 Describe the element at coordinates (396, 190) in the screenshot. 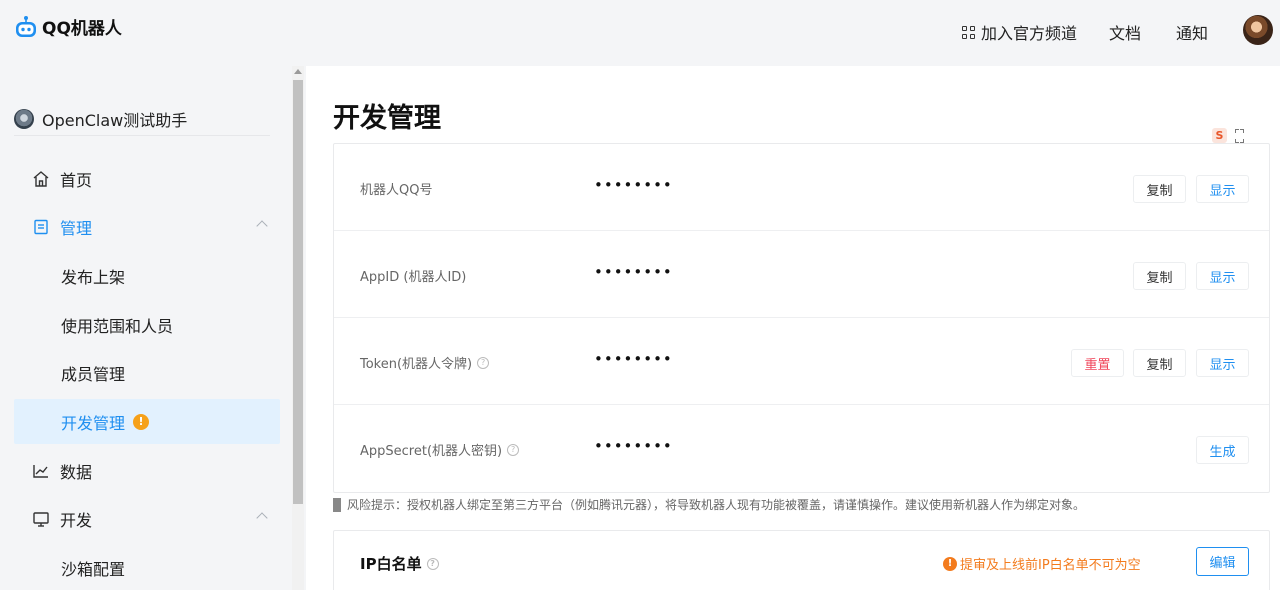

I see `credential-label: 机器人QQ号` at that location.